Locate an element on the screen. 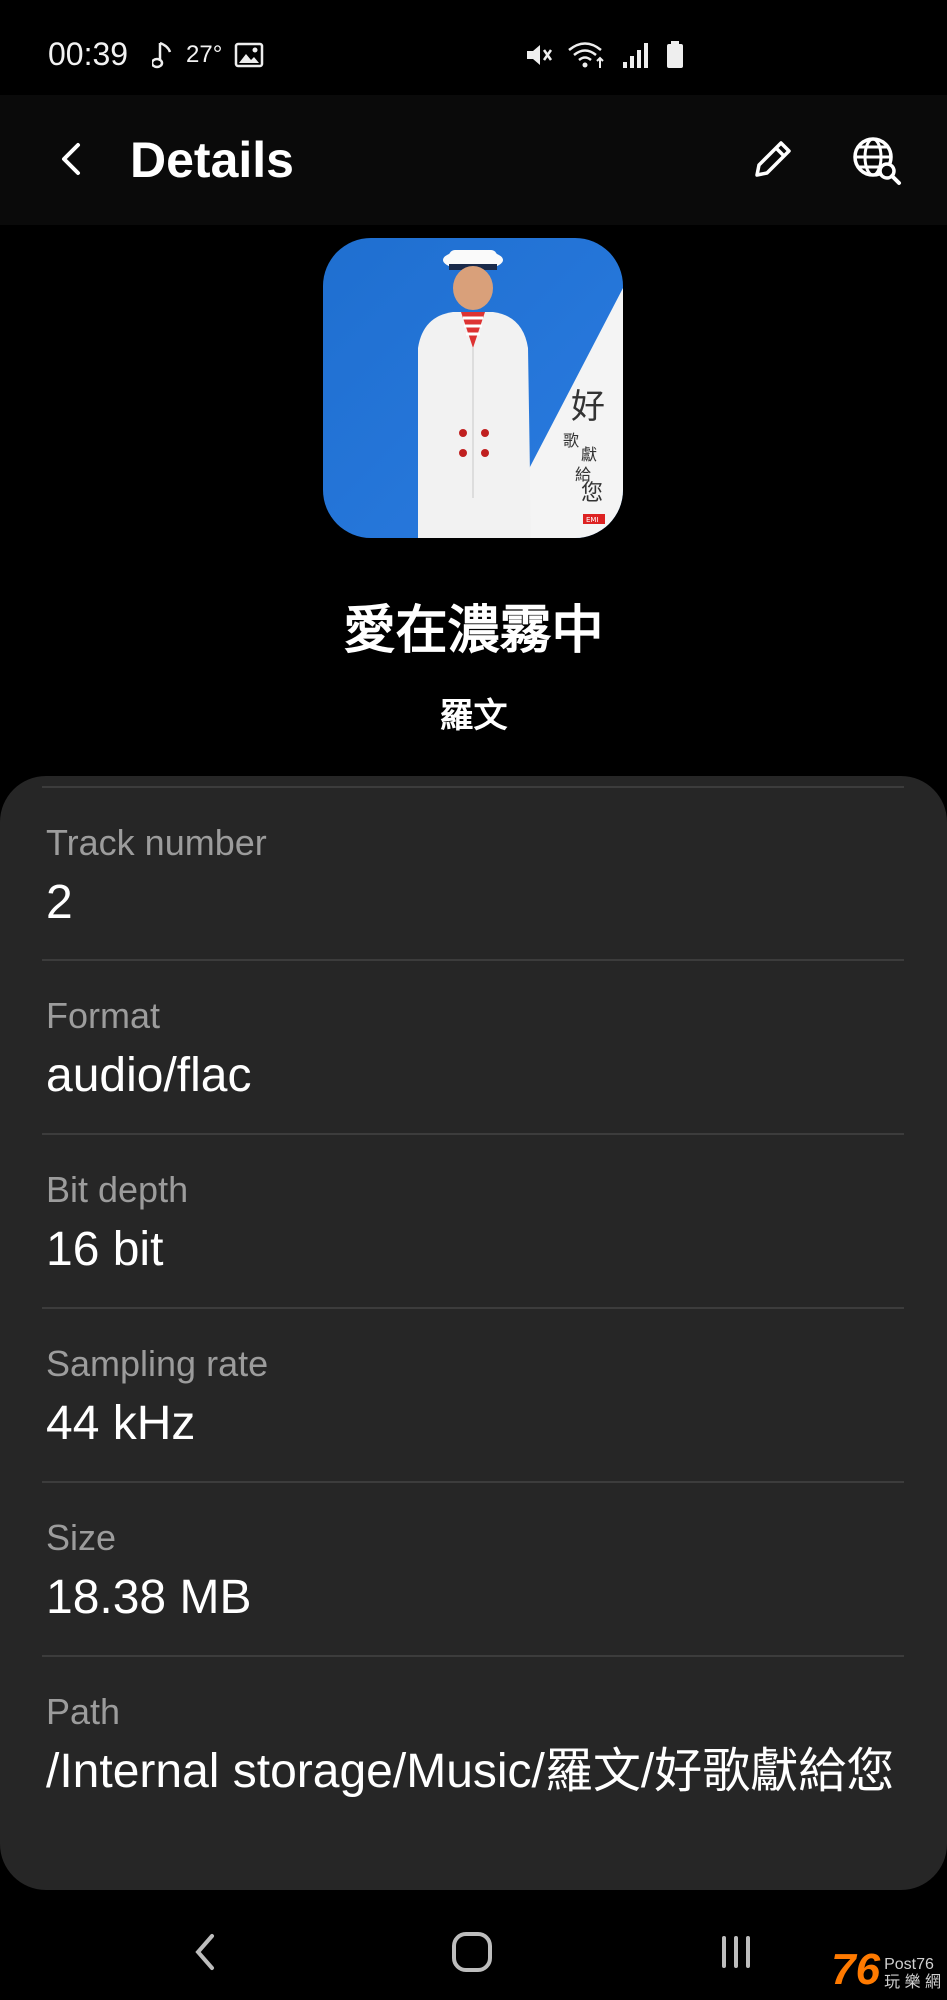 This screenshot has height=2000, width=947. detail-label: Size is located at coordinates (81, 1537).